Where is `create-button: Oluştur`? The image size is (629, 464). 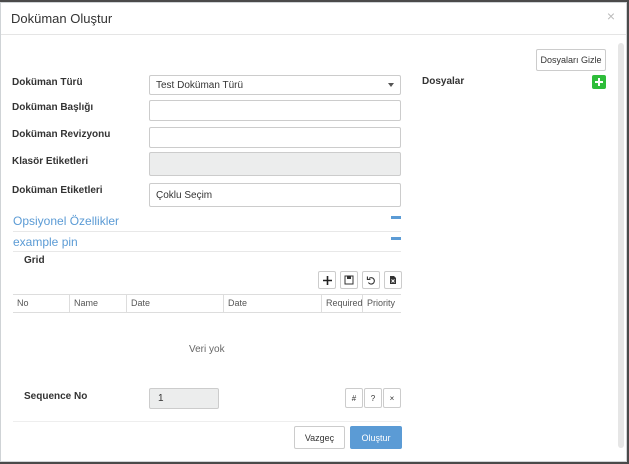
create-button: Oluştur is located at coordinates (376, 437).